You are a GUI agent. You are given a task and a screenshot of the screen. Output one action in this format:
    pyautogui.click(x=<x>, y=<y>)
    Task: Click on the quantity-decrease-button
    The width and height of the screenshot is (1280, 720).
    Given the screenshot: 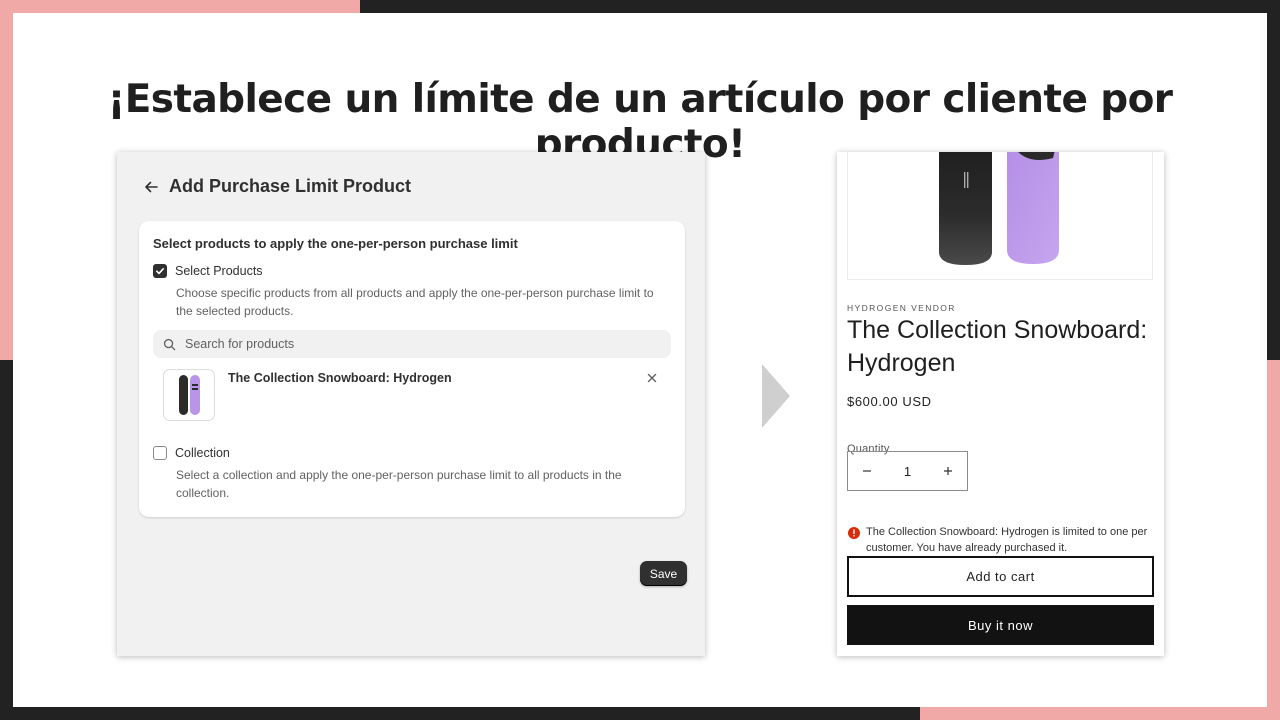 What is the action you would take?
    pyautogui.click(x=867, y=471)
    